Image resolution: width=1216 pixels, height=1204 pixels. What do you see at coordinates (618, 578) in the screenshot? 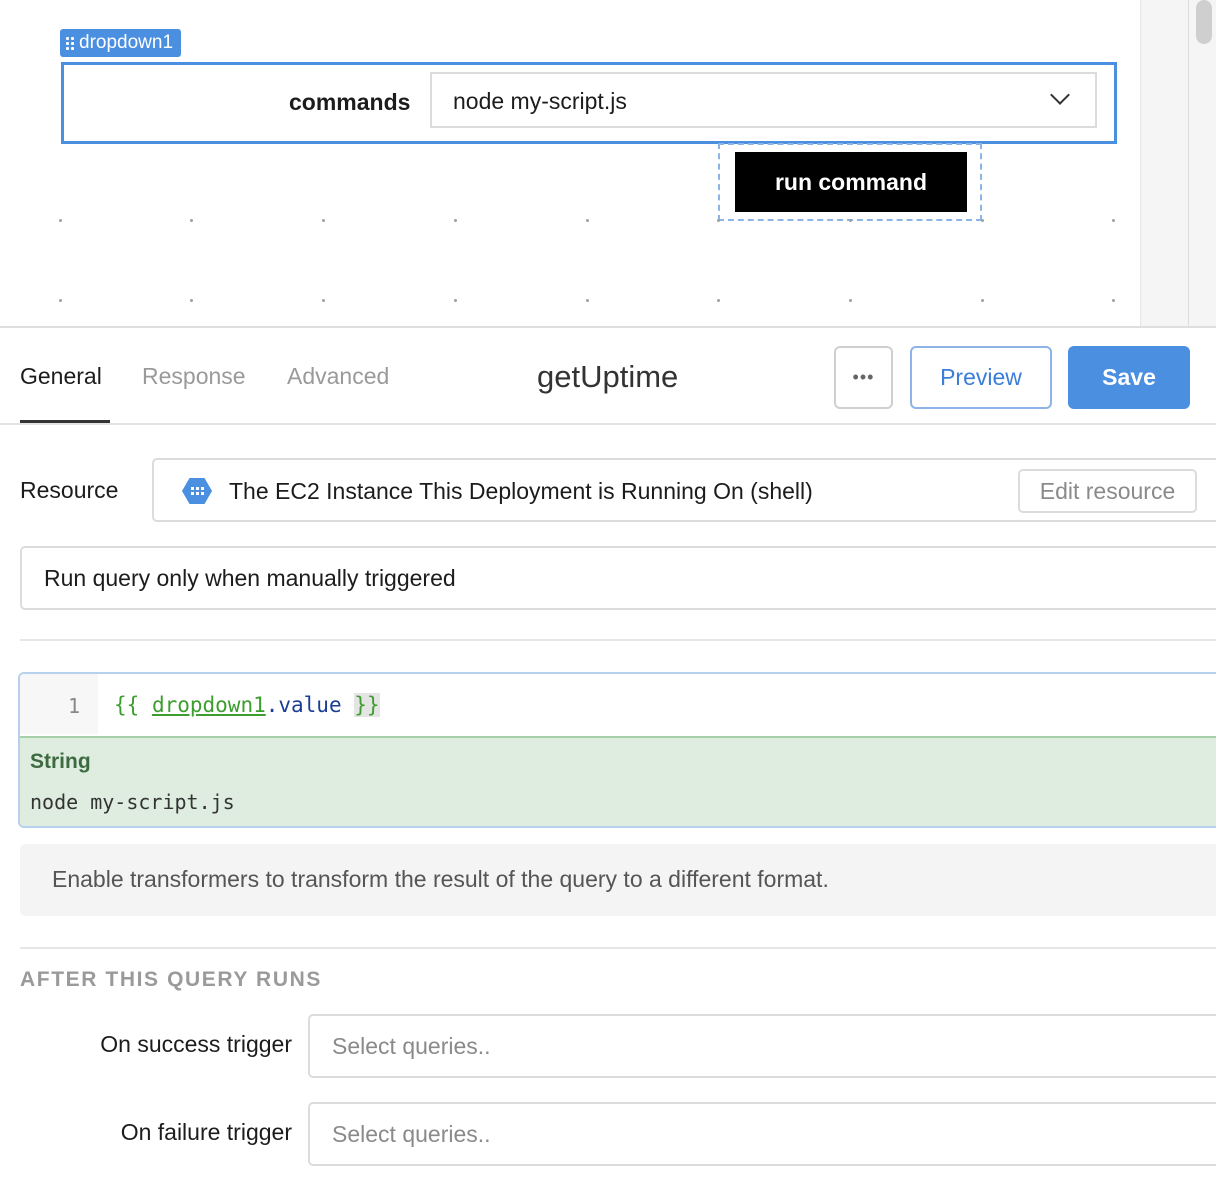
I see `run-mode-select: Run query only when manually triggered` at bounding box center [618, 578].